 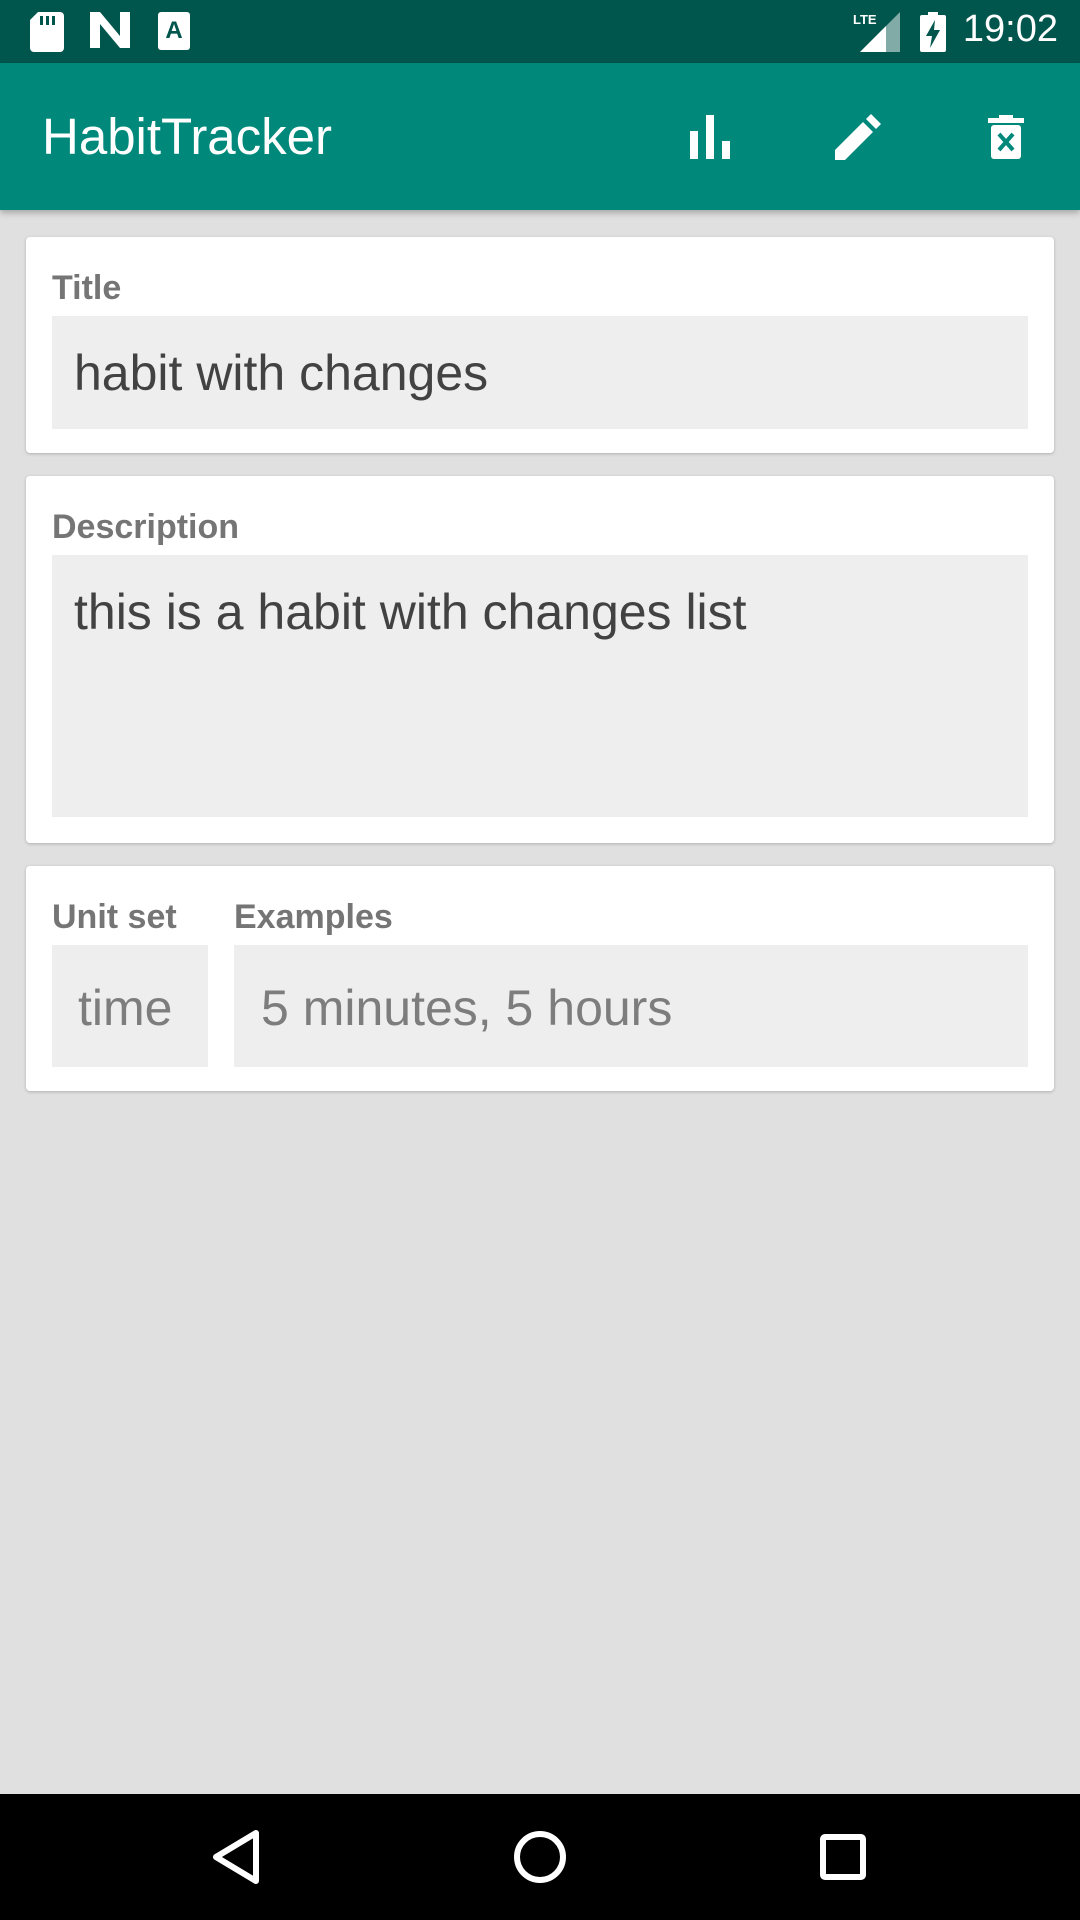 I want to click on recents-icon, so click(x=843, y=1857).